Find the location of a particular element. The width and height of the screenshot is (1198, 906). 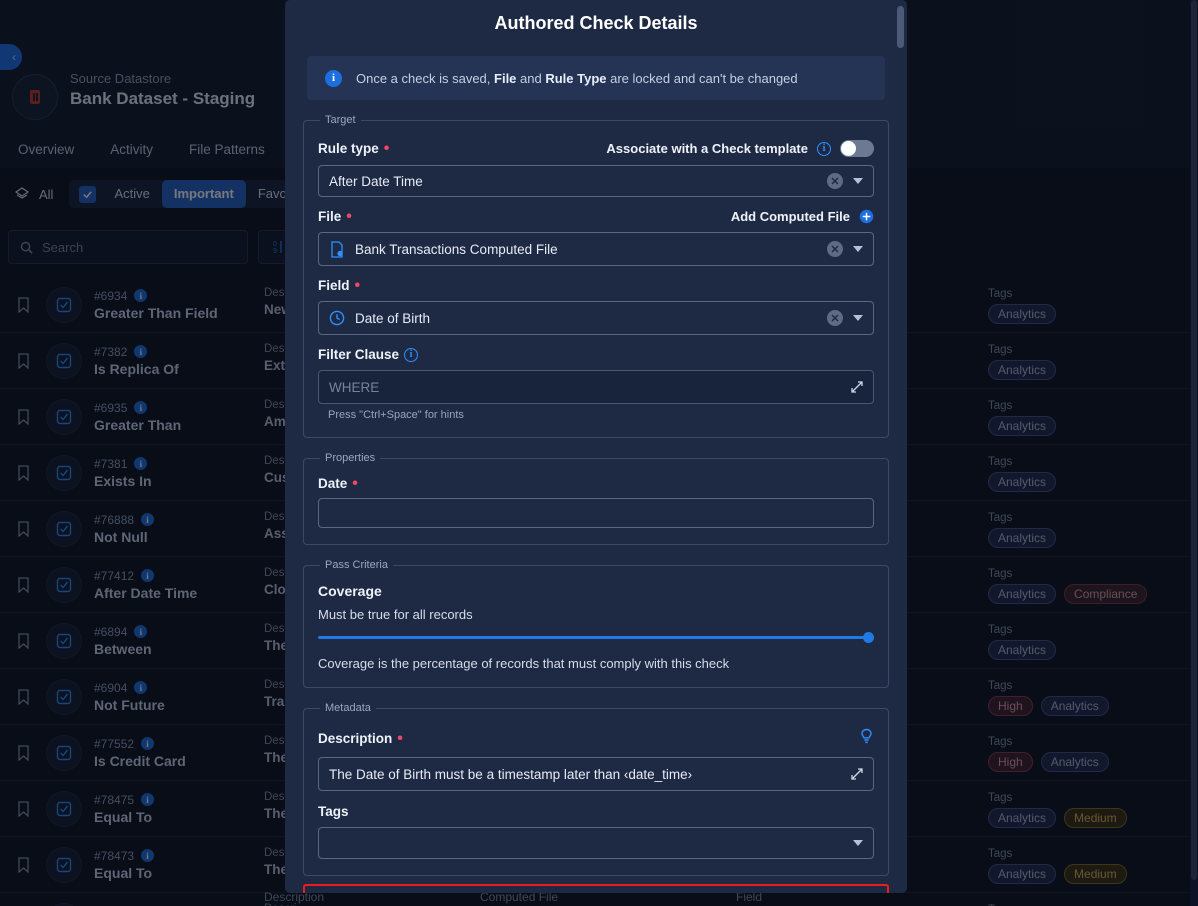

metadata-legend: Metadata is located at coordinates (348, 708).